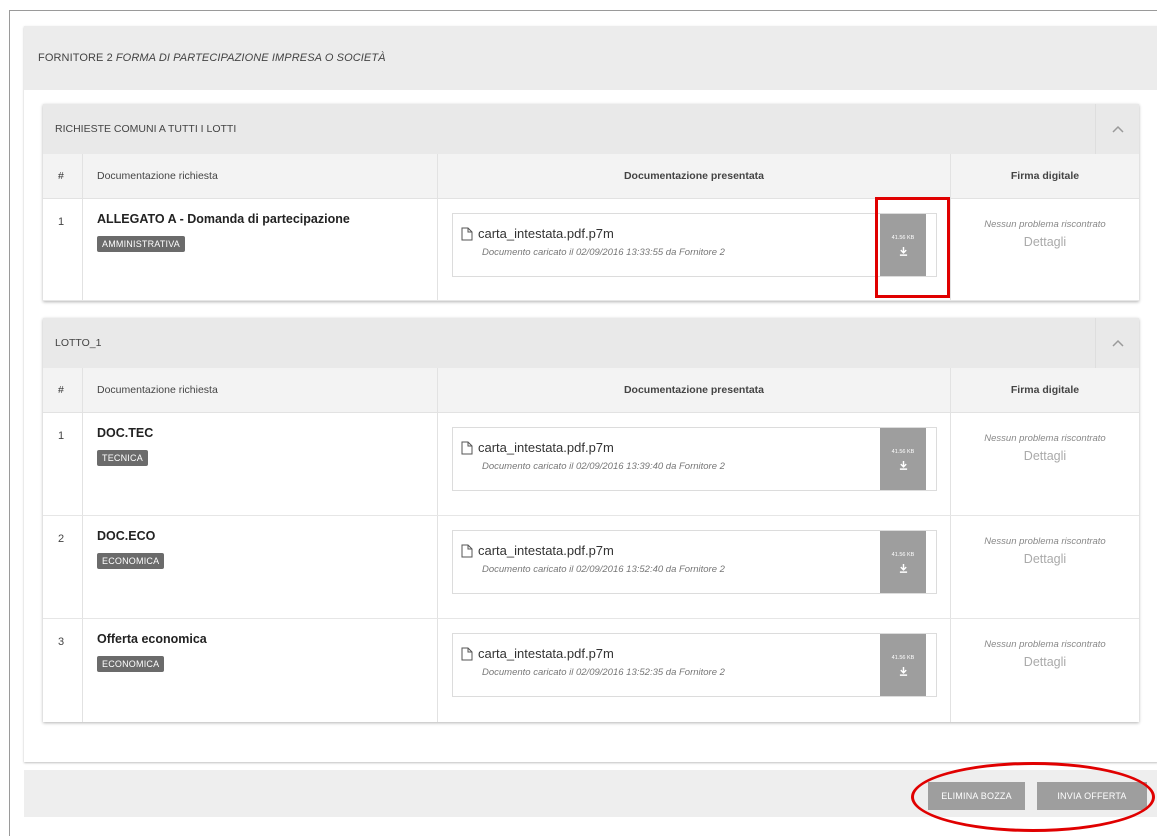  What do you see at coordinates (152, 639) in the screenshot?
I see `doc-title: Offerta economica` at bounding box center [152, 639].